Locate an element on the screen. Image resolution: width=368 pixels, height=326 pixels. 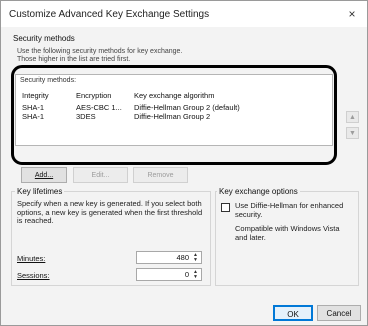
security-methods-list-title: Security methods: is located at coordinates (48, 80).